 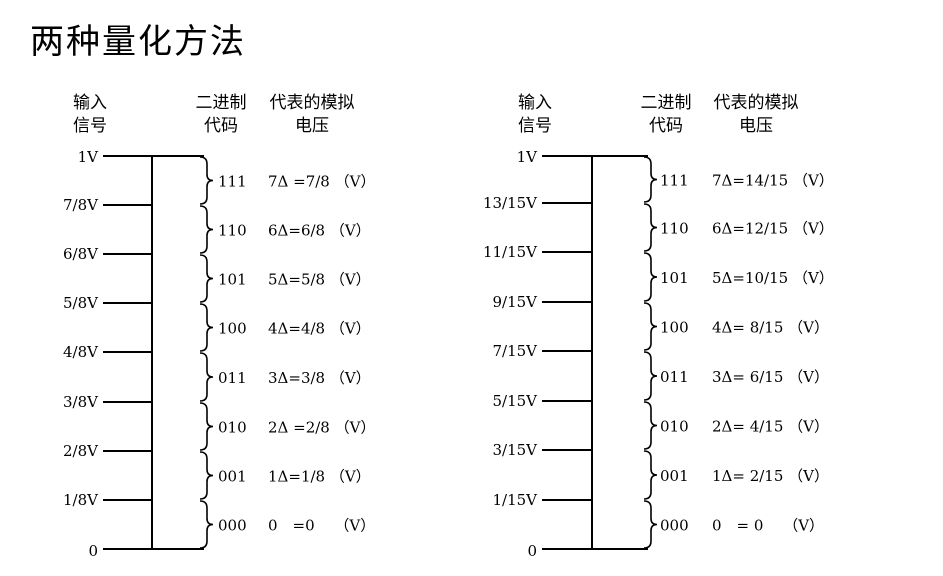 I want to click on input-level-label: 3/8V, so click(x=81, y=402).